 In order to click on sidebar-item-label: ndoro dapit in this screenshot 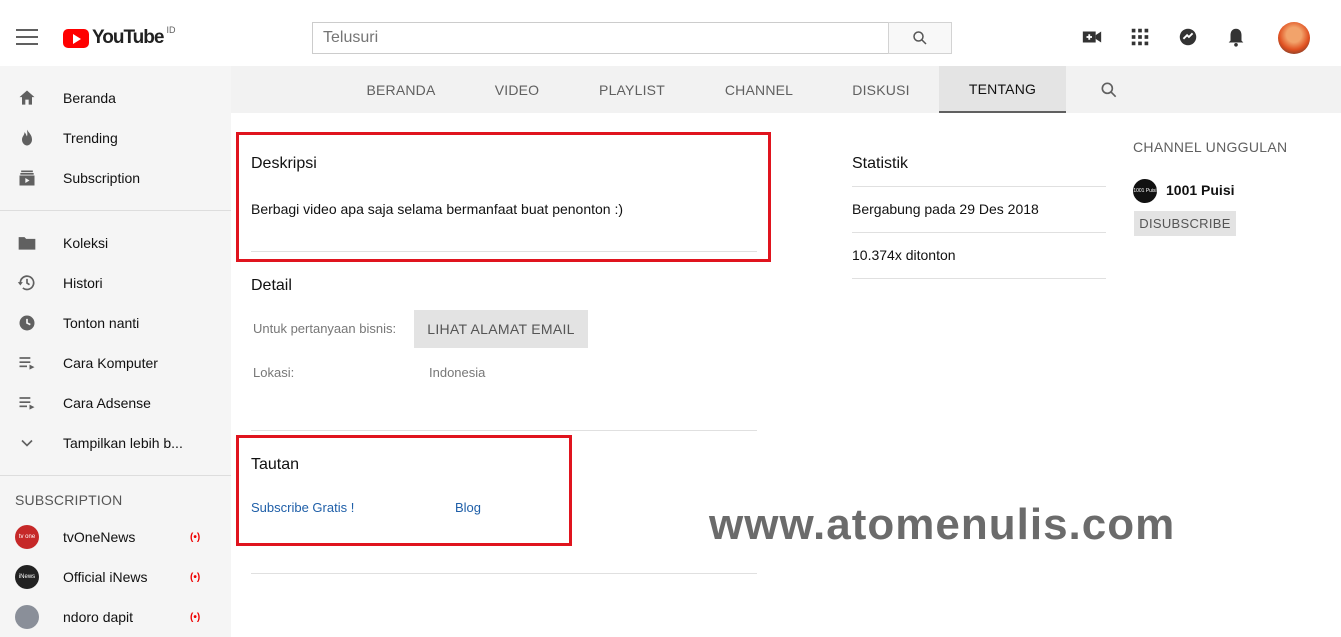, I will do `click(98, 617)`.